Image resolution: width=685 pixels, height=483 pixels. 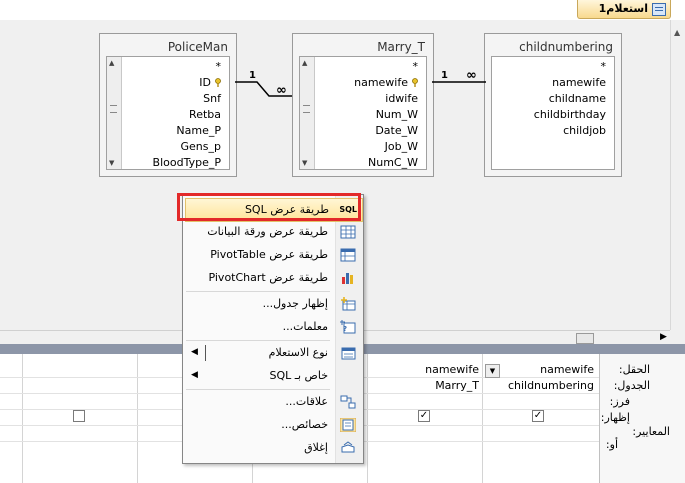 I want to click on field-item: Name_P, so click(x=198, y=131).